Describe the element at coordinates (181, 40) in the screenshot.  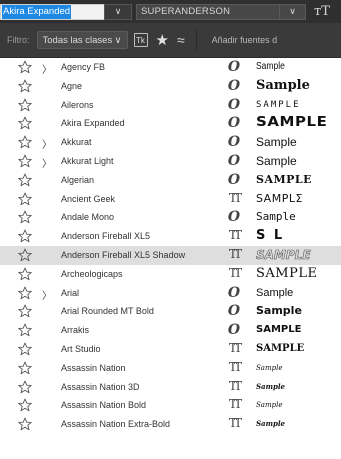
I see `similar-fonts-approx-icon: ≈` at that location.